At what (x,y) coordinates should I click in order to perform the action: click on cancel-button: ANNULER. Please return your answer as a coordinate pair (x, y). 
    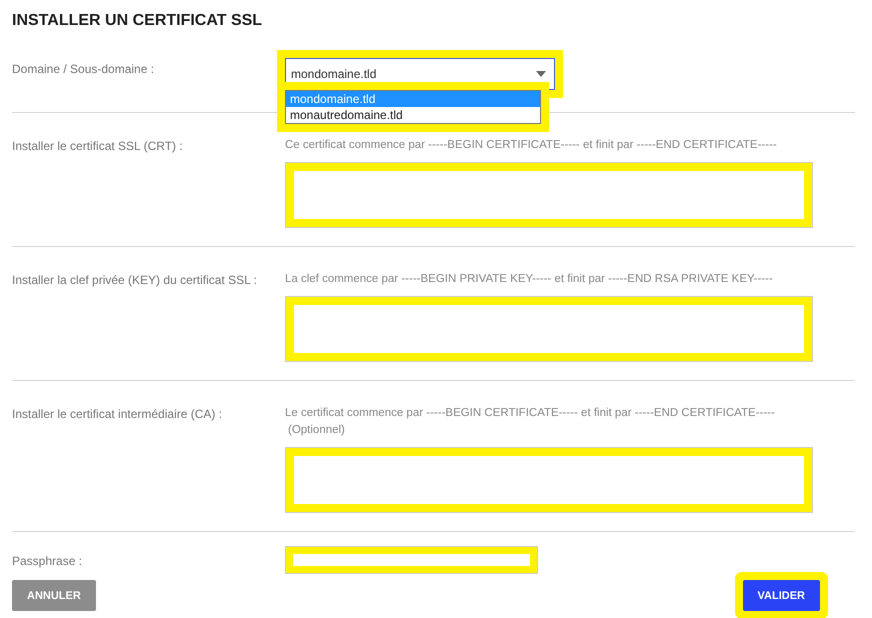
    Looking at the image, I should click on (54, 595).